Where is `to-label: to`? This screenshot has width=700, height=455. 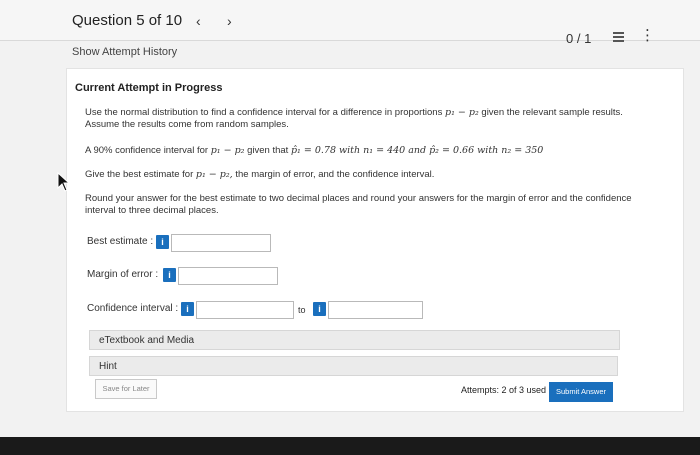 to-label: to is located at coordinates (302, 310).